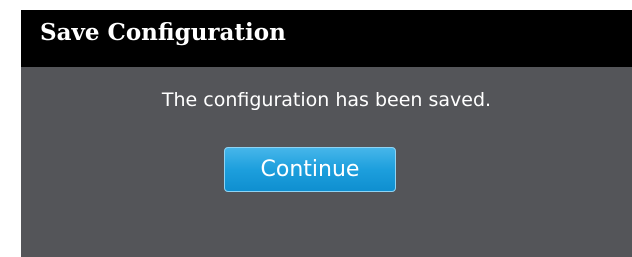  Describe the element at coordinates (163, 32) in the screenshot. I see `dialog-title: Save Configuration` at that location.